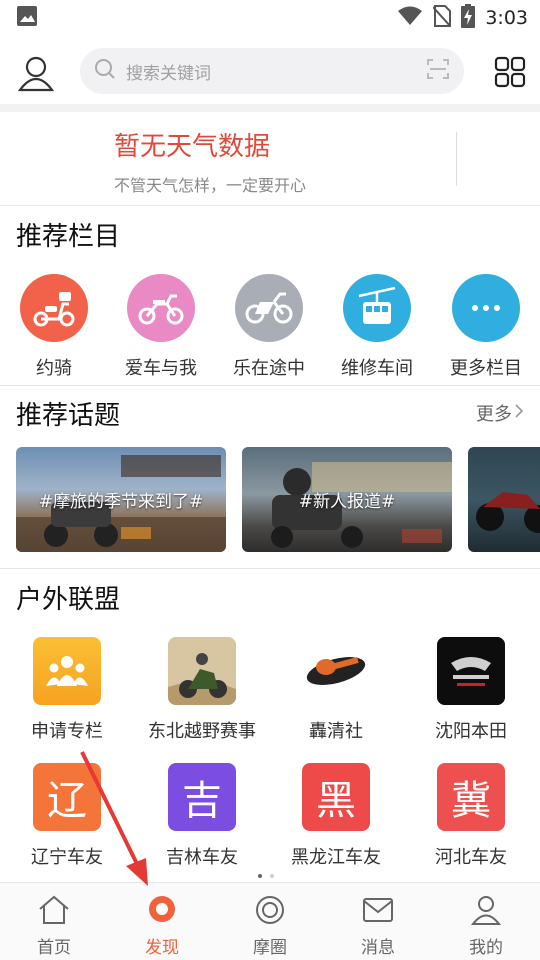  Describe the element at coordinates (378, 912) in the screenshot. I see `mail-icon` at that location.